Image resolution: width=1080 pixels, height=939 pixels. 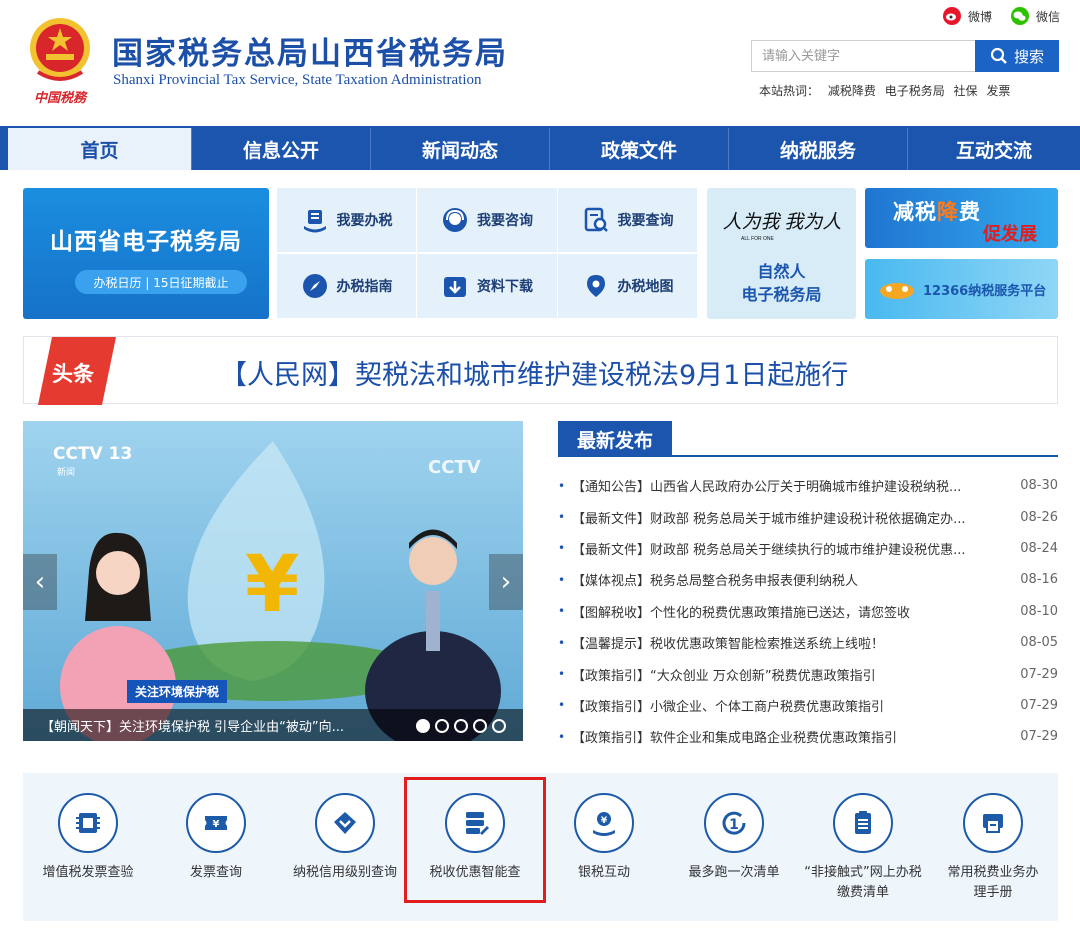 I want to click on tool-tax-preference-search: 税收优惠智能查, so click(x=475, y=853).